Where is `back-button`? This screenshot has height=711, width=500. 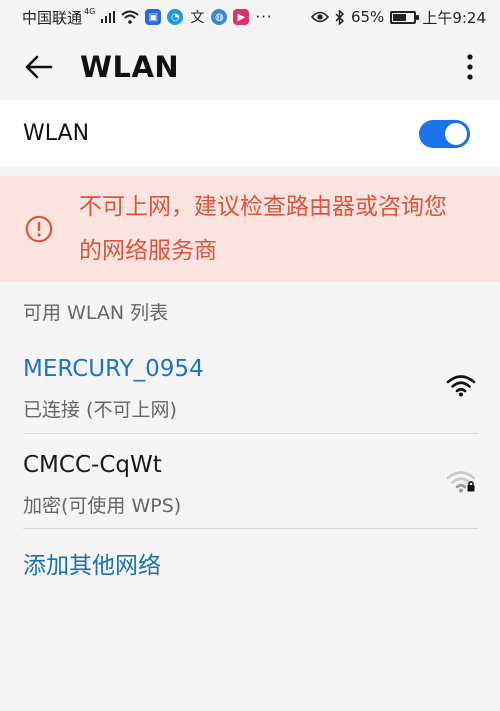 back-button is located at coordinates (39, 67).